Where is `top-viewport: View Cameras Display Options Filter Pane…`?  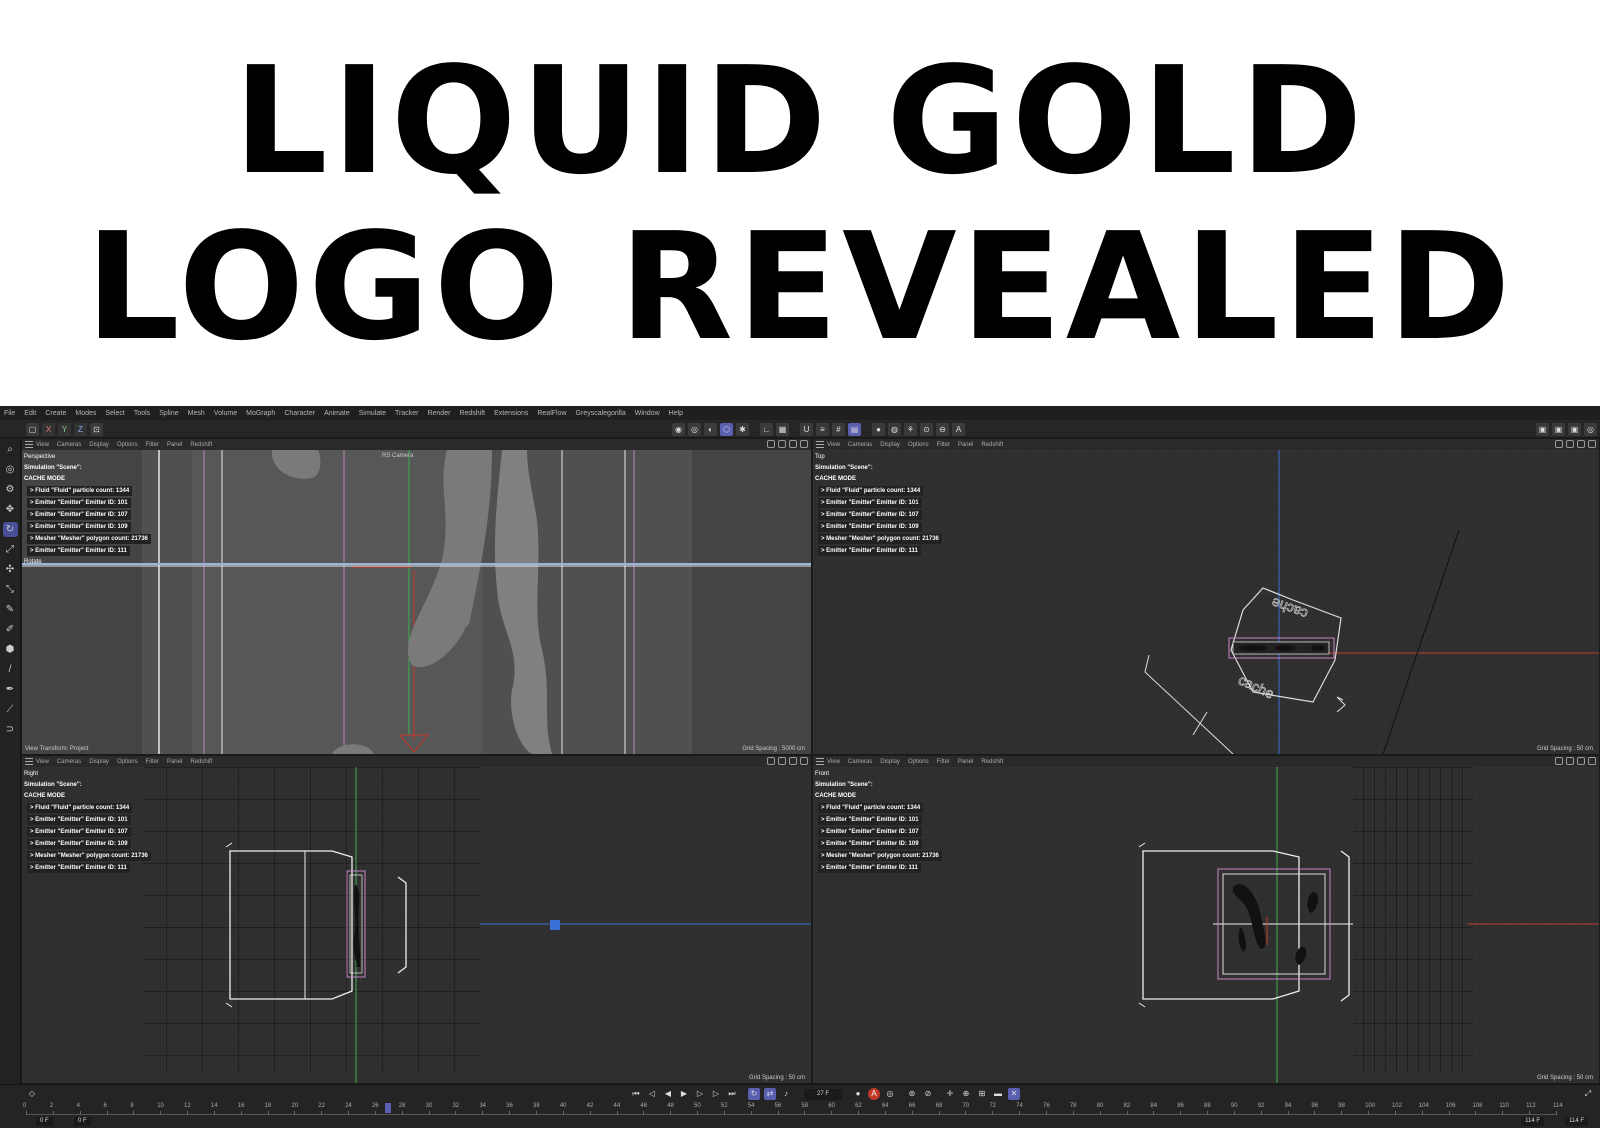 top-viewport: View Cameras Display Options Filter Pane… is located at coordinates (1206, 596).